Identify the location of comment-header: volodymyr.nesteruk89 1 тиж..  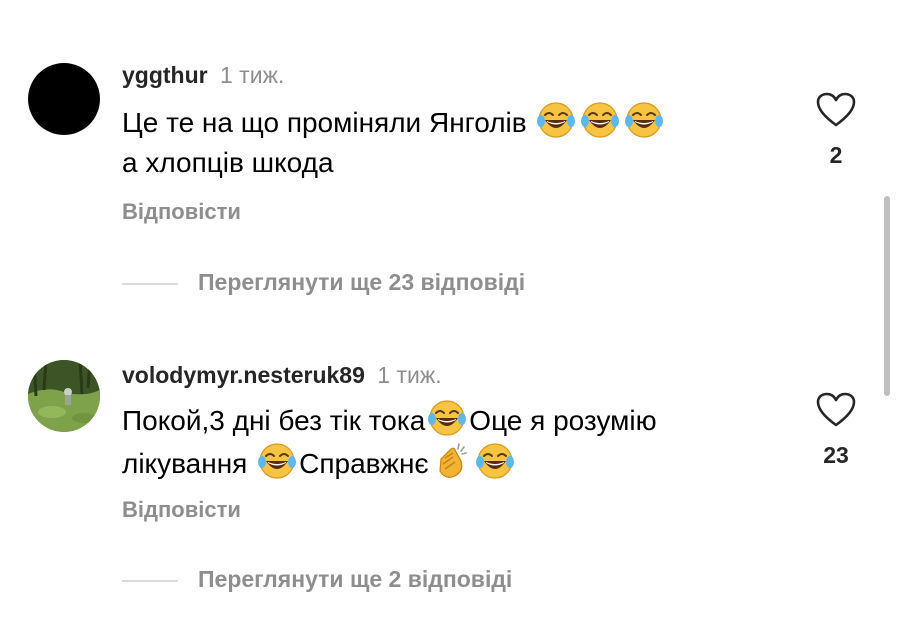
(282, 375).